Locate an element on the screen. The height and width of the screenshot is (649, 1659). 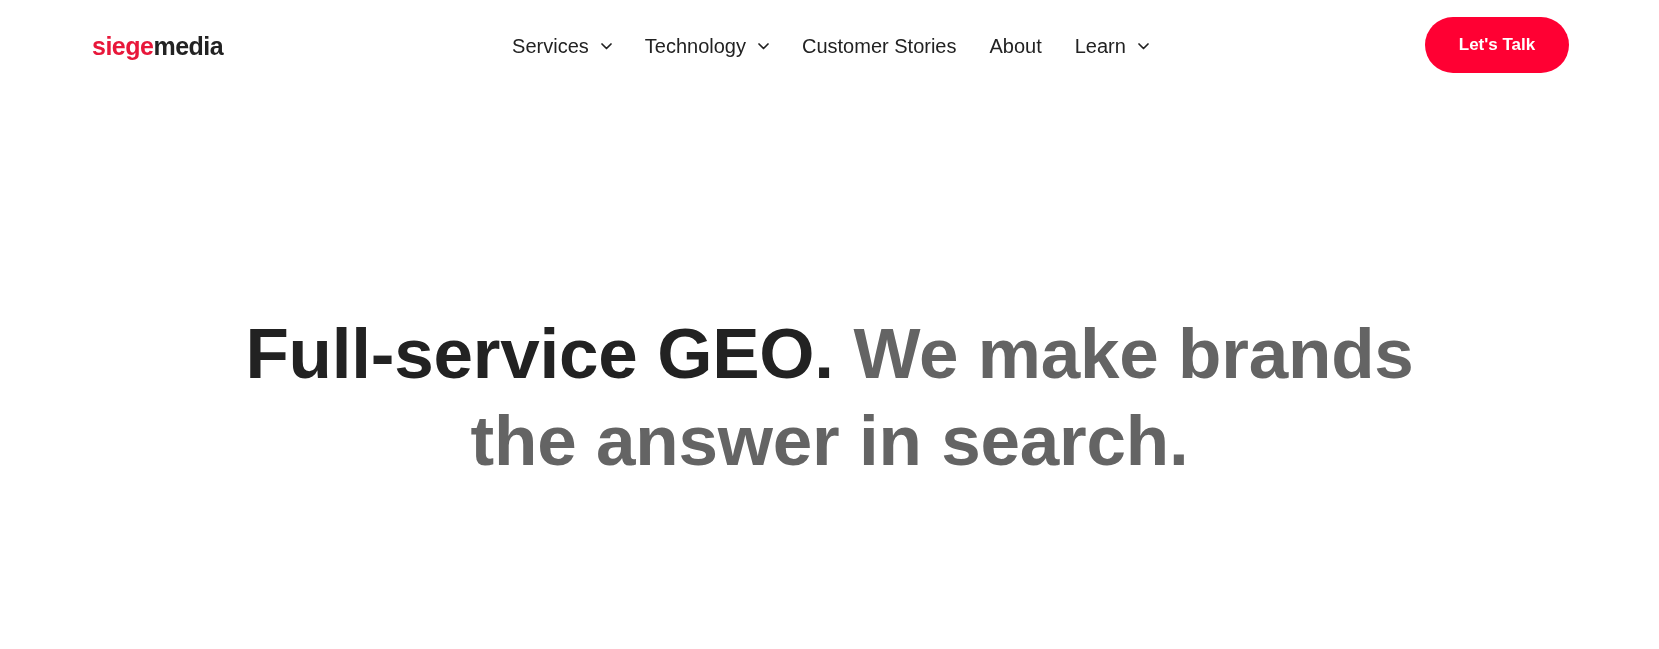
lets-talk-button: Let's Talk is located at coordinates (1497, 45).